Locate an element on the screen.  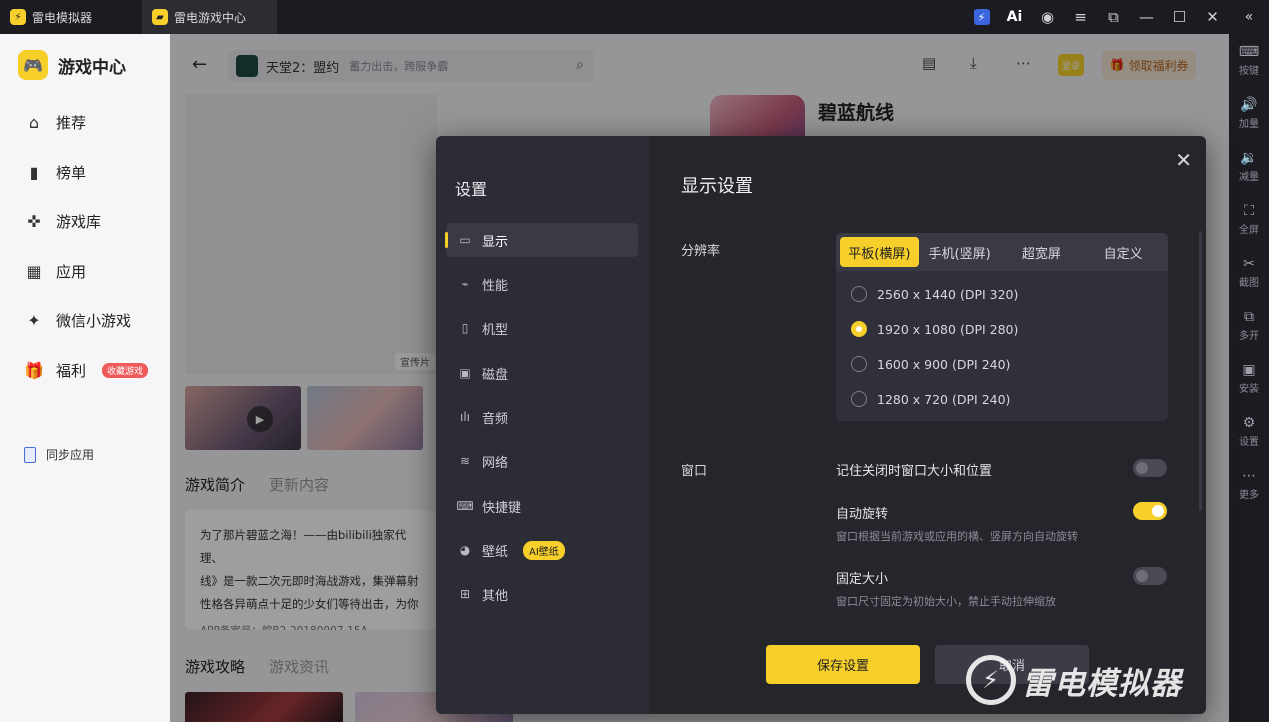
disk-icon: ▣ is located at coordinates (465, 373).